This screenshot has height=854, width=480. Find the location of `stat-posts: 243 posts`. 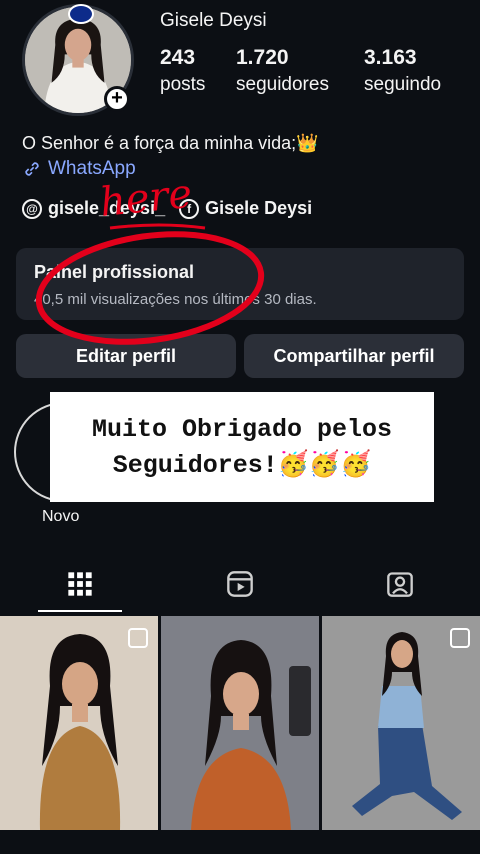

stat-posts: 243 posts is located at coordinates (182, 71).